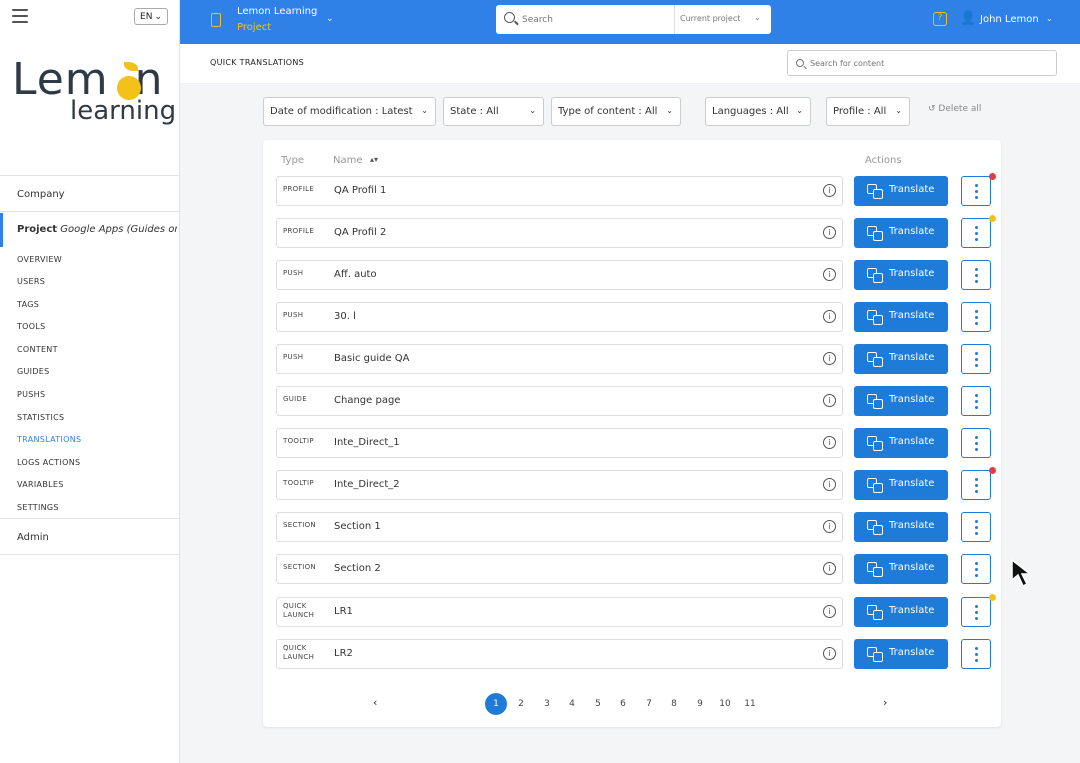  Describe the element at coordinates (277, 11) in the screenshot. I see `app-name: Lemon Learning` at that location.